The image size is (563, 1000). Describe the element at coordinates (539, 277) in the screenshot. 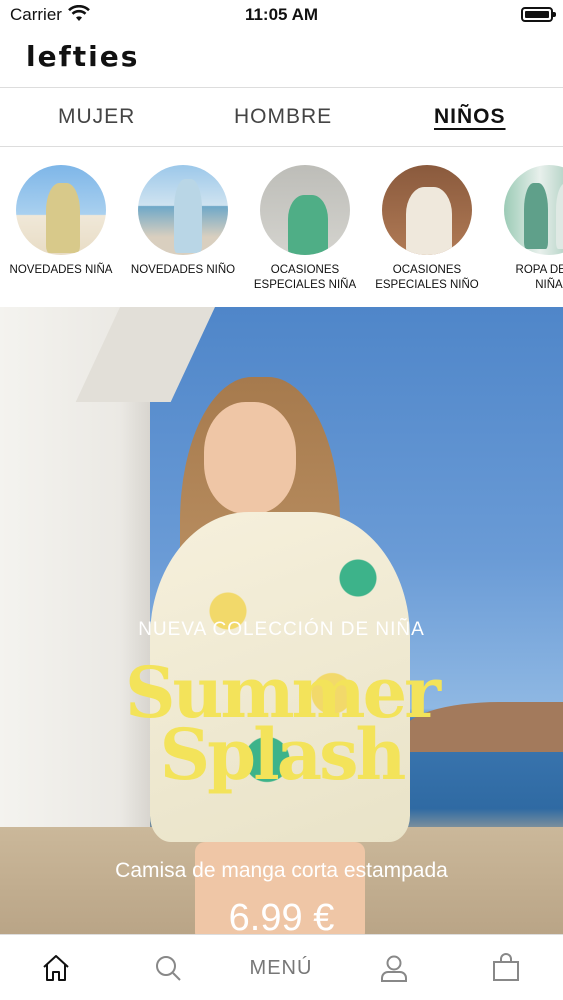

I see `category-label: ROPA DEPO NIÑA` at that location.